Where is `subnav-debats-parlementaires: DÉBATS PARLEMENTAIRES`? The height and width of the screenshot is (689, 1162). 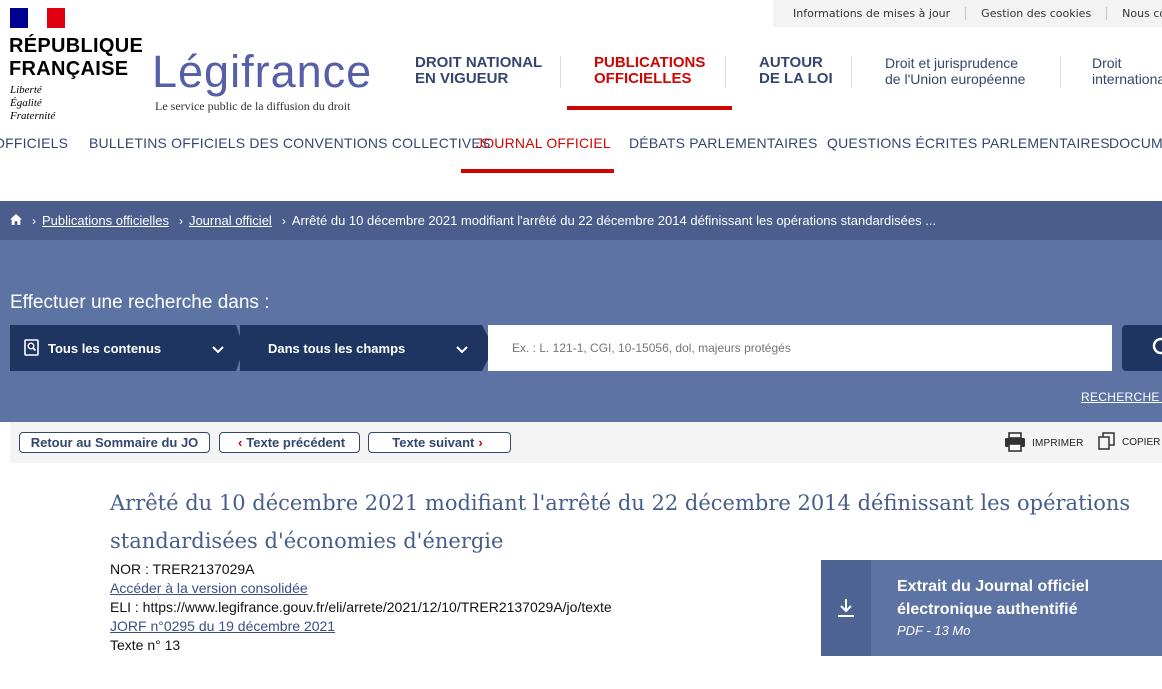 subnav-debats-parlementaires: DÉBATS PARLEMENTAIRES is located at coordinates (723, 143).